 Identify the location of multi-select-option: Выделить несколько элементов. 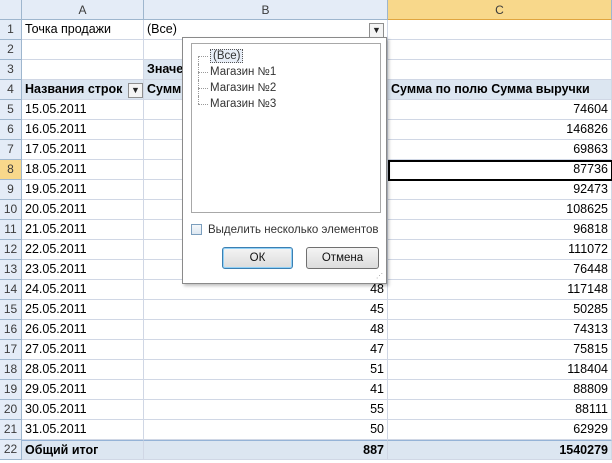
(285, 231).